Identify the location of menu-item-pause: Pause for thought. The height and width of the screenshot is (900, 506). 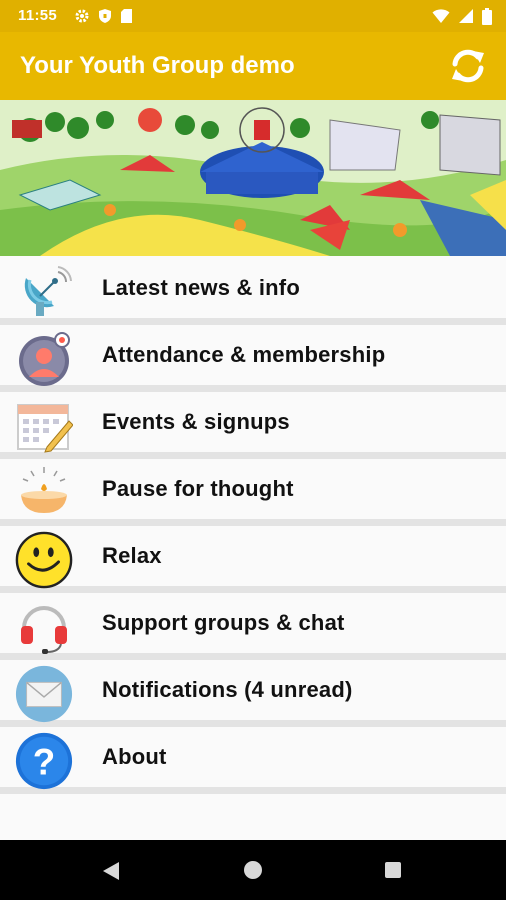
(253, 492).